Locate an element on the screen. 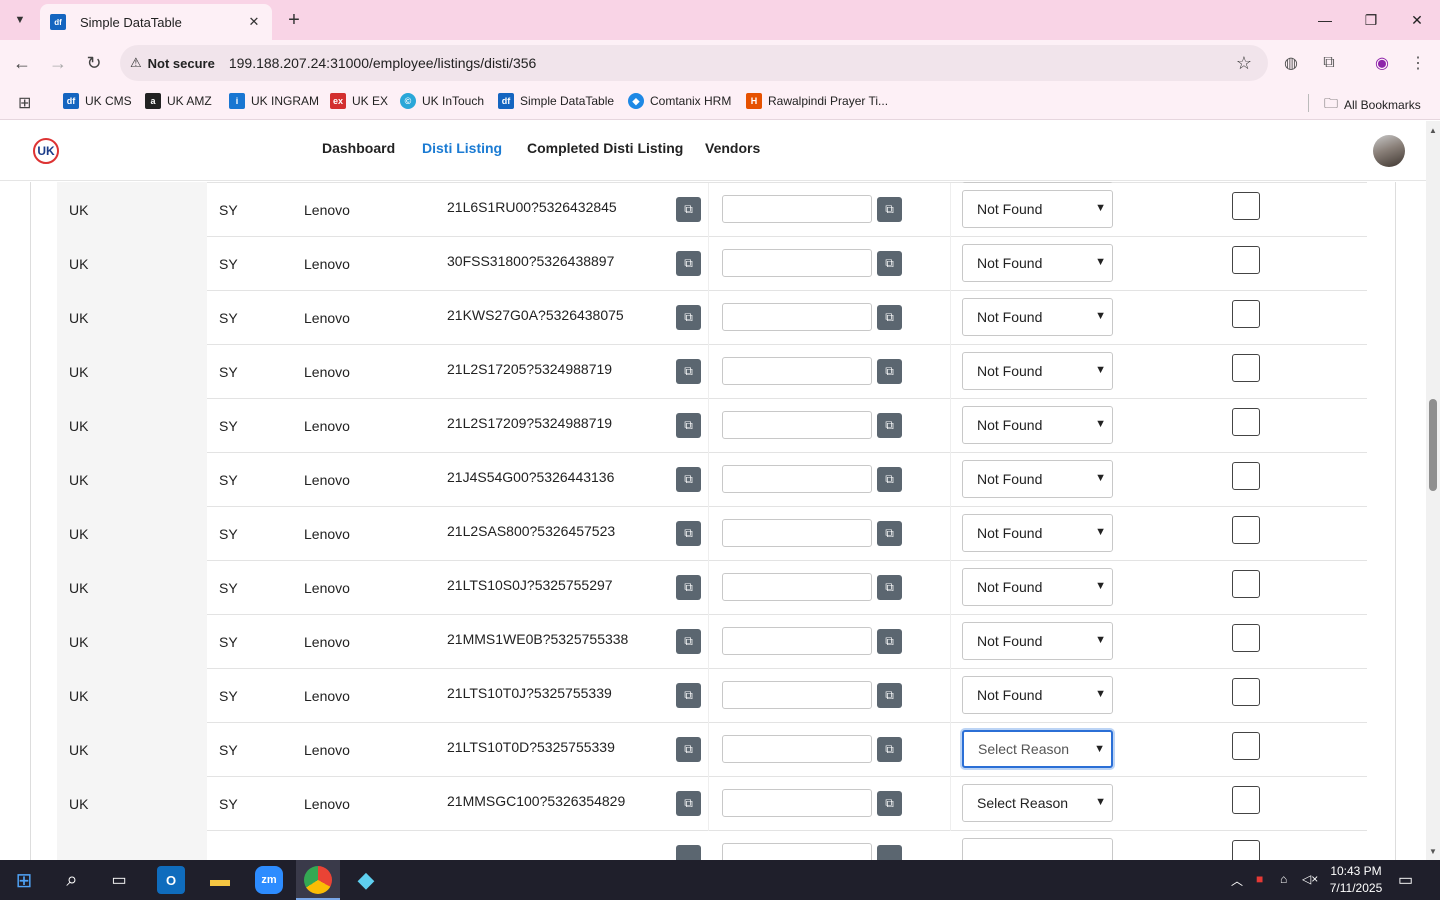 This screenshot has width=1440, height=900. uk-logo: UK is located at coordinates (46, 151).